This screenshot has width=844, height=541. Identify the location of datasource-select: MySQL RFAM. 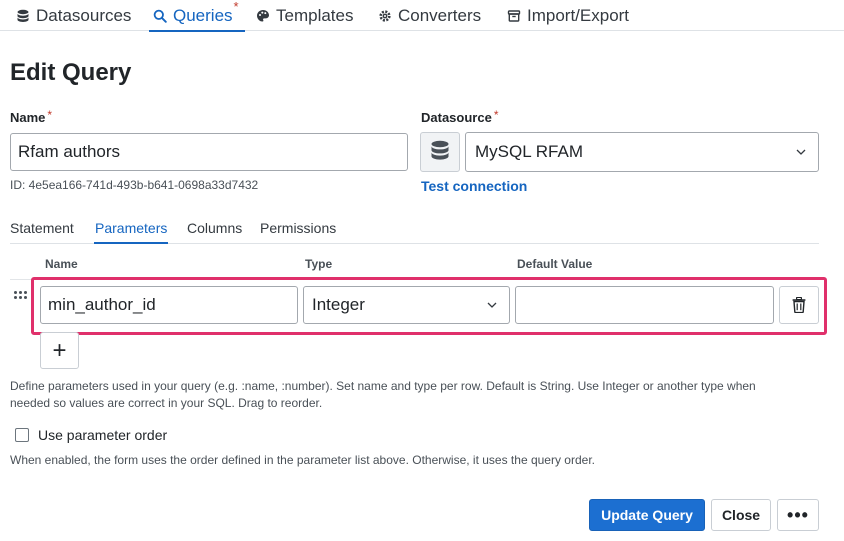
(642, 152).